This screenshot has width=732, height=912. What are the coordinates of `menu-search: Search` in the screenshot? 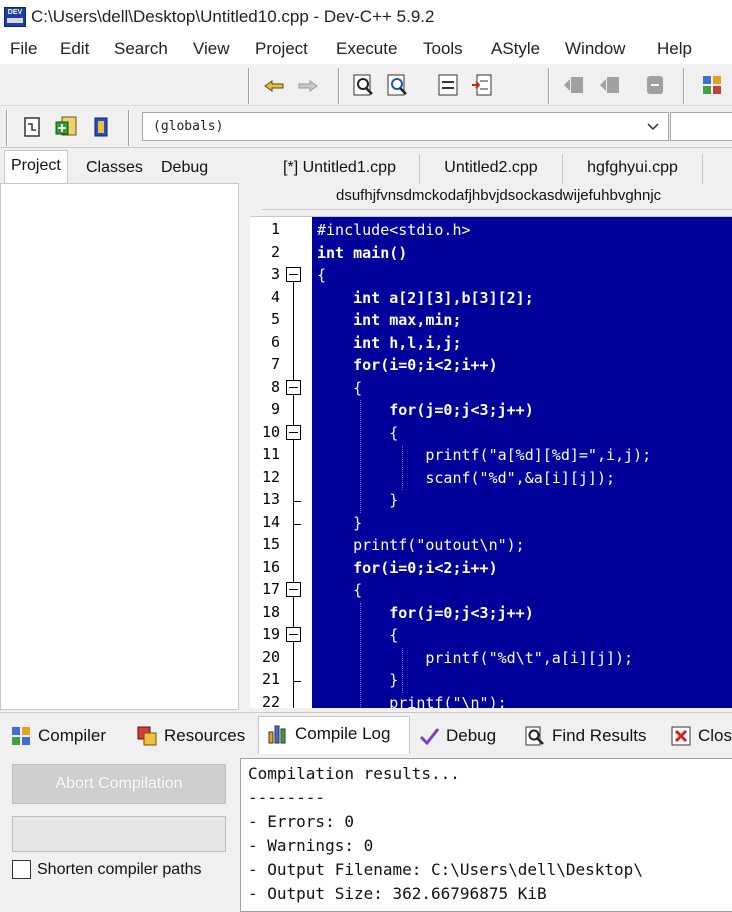 It's located at (141, 49).